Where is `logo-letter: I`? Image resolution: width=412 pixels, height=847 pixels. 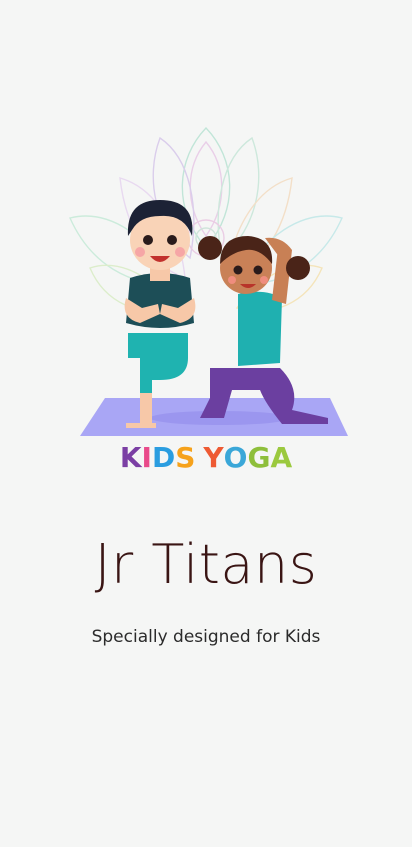
logo-letter: I is located at coordinates (146, 457).